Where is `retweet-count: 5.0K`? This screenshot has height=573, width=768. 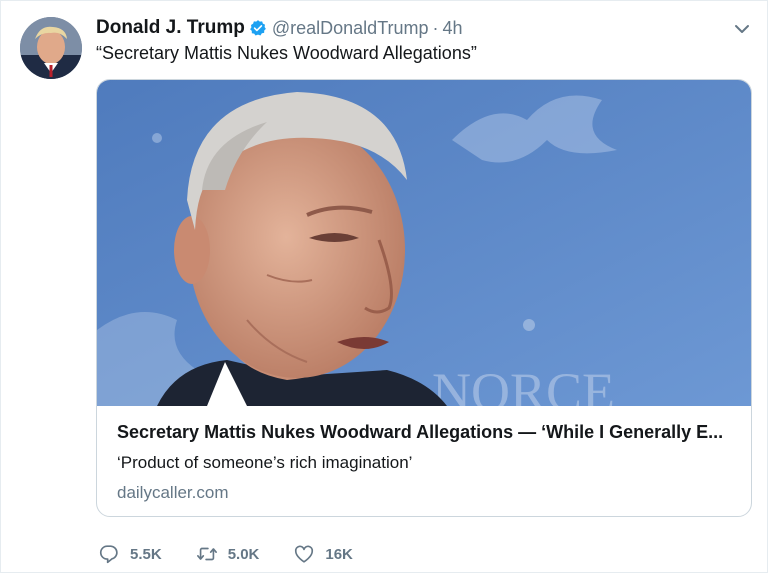
retweet-count: 5.0K is located at coordinates (243, 554).